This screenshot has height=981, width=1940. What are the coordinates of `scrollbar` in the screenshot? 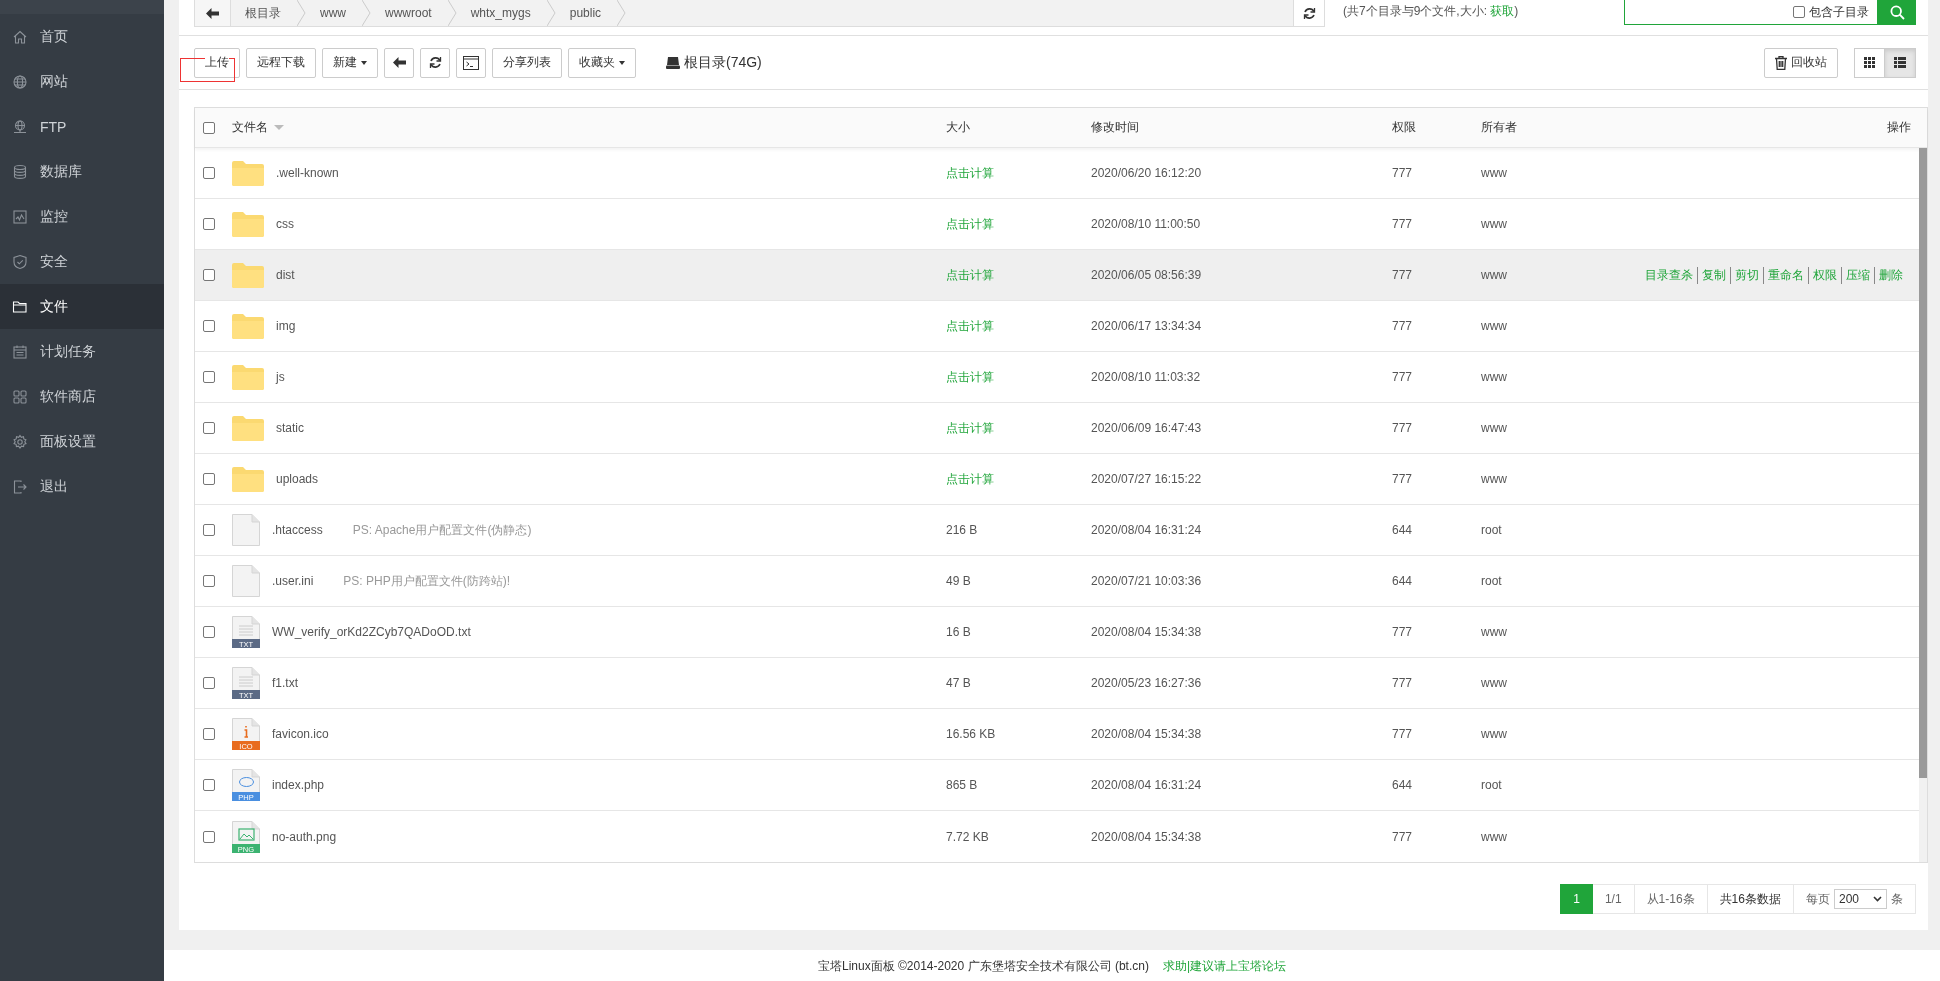 It's located at (1923, 505).